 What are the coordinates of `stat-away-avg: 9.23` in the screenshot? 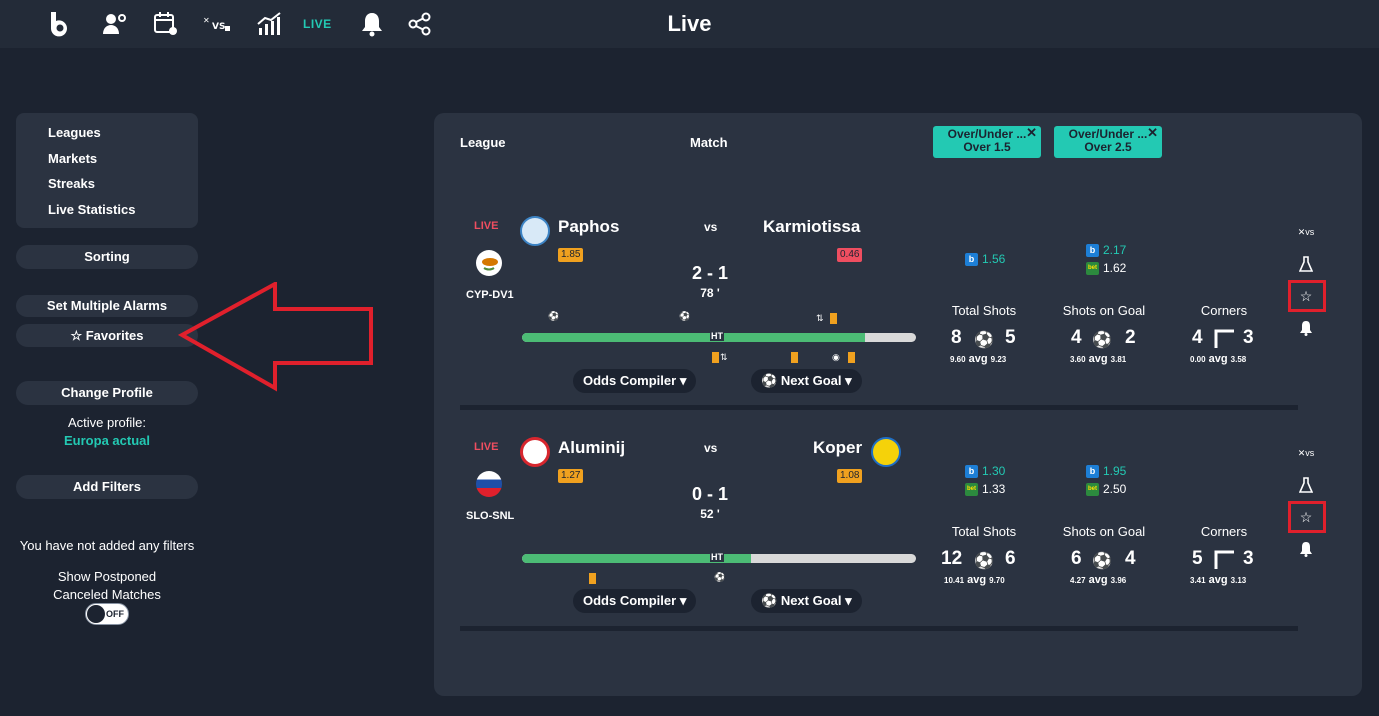 It's located at (998, 359).